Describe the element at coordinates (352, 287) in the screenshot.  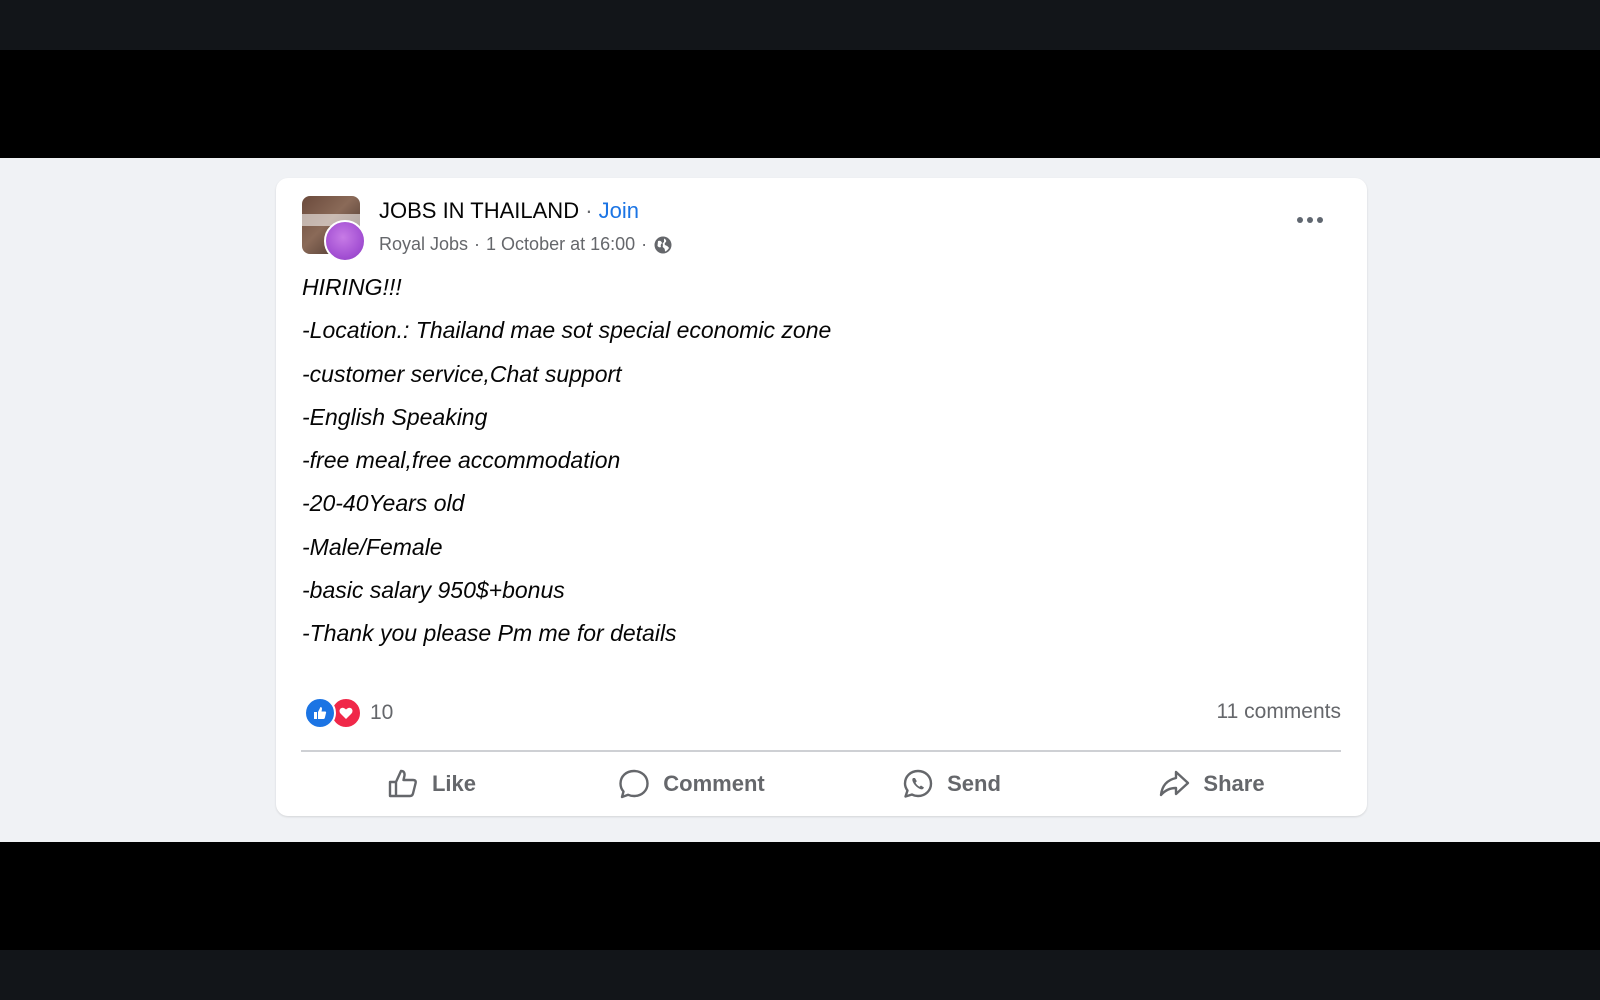
I see `post-line: HIRING!!!` at that location.